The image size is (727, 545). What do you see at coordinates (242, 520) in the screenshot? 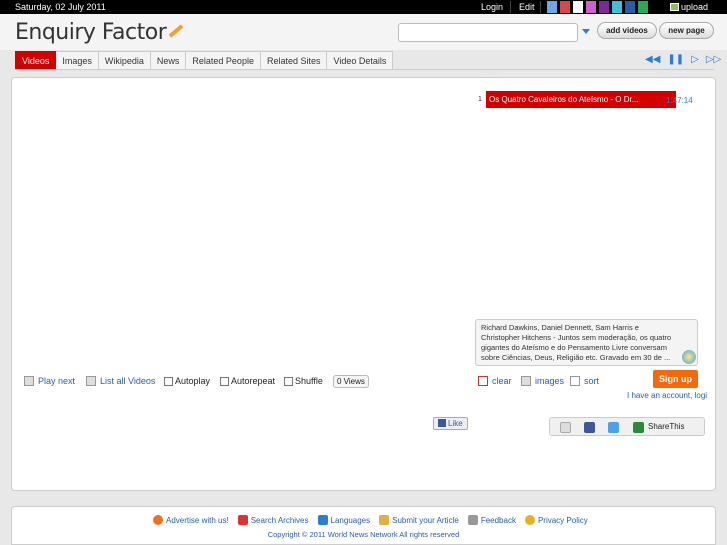
I see `calendar-icon` at bounding box center [242, 520].